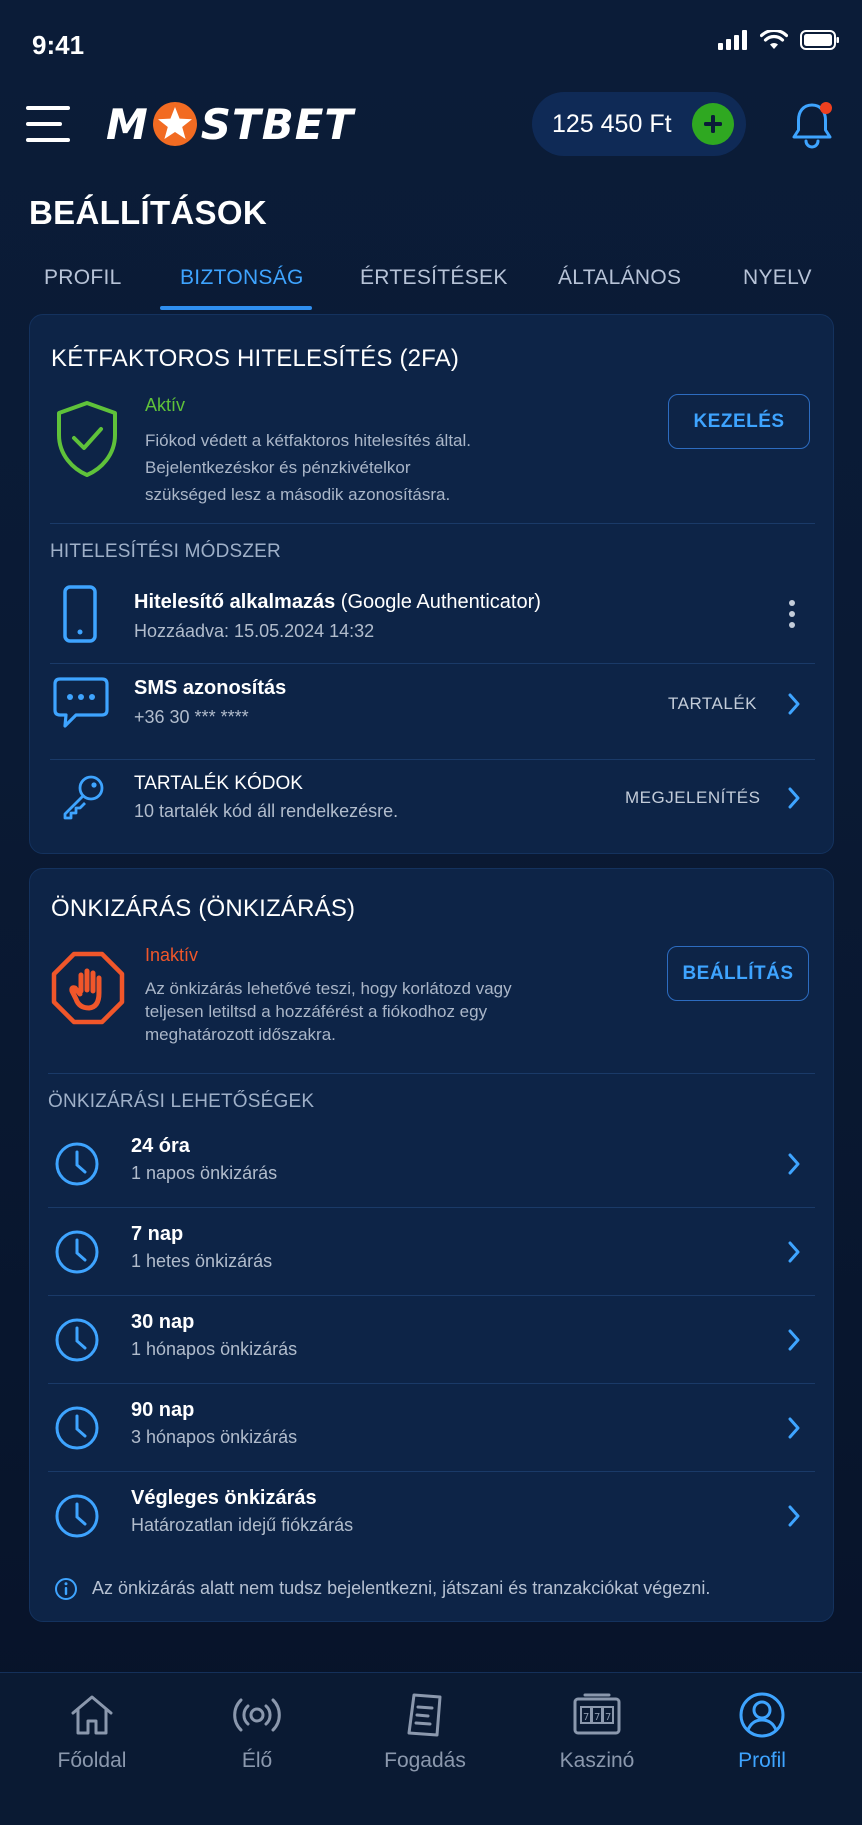  I want to click on option-sub: 3 hónapos önkizárás, so click(214, 1437).